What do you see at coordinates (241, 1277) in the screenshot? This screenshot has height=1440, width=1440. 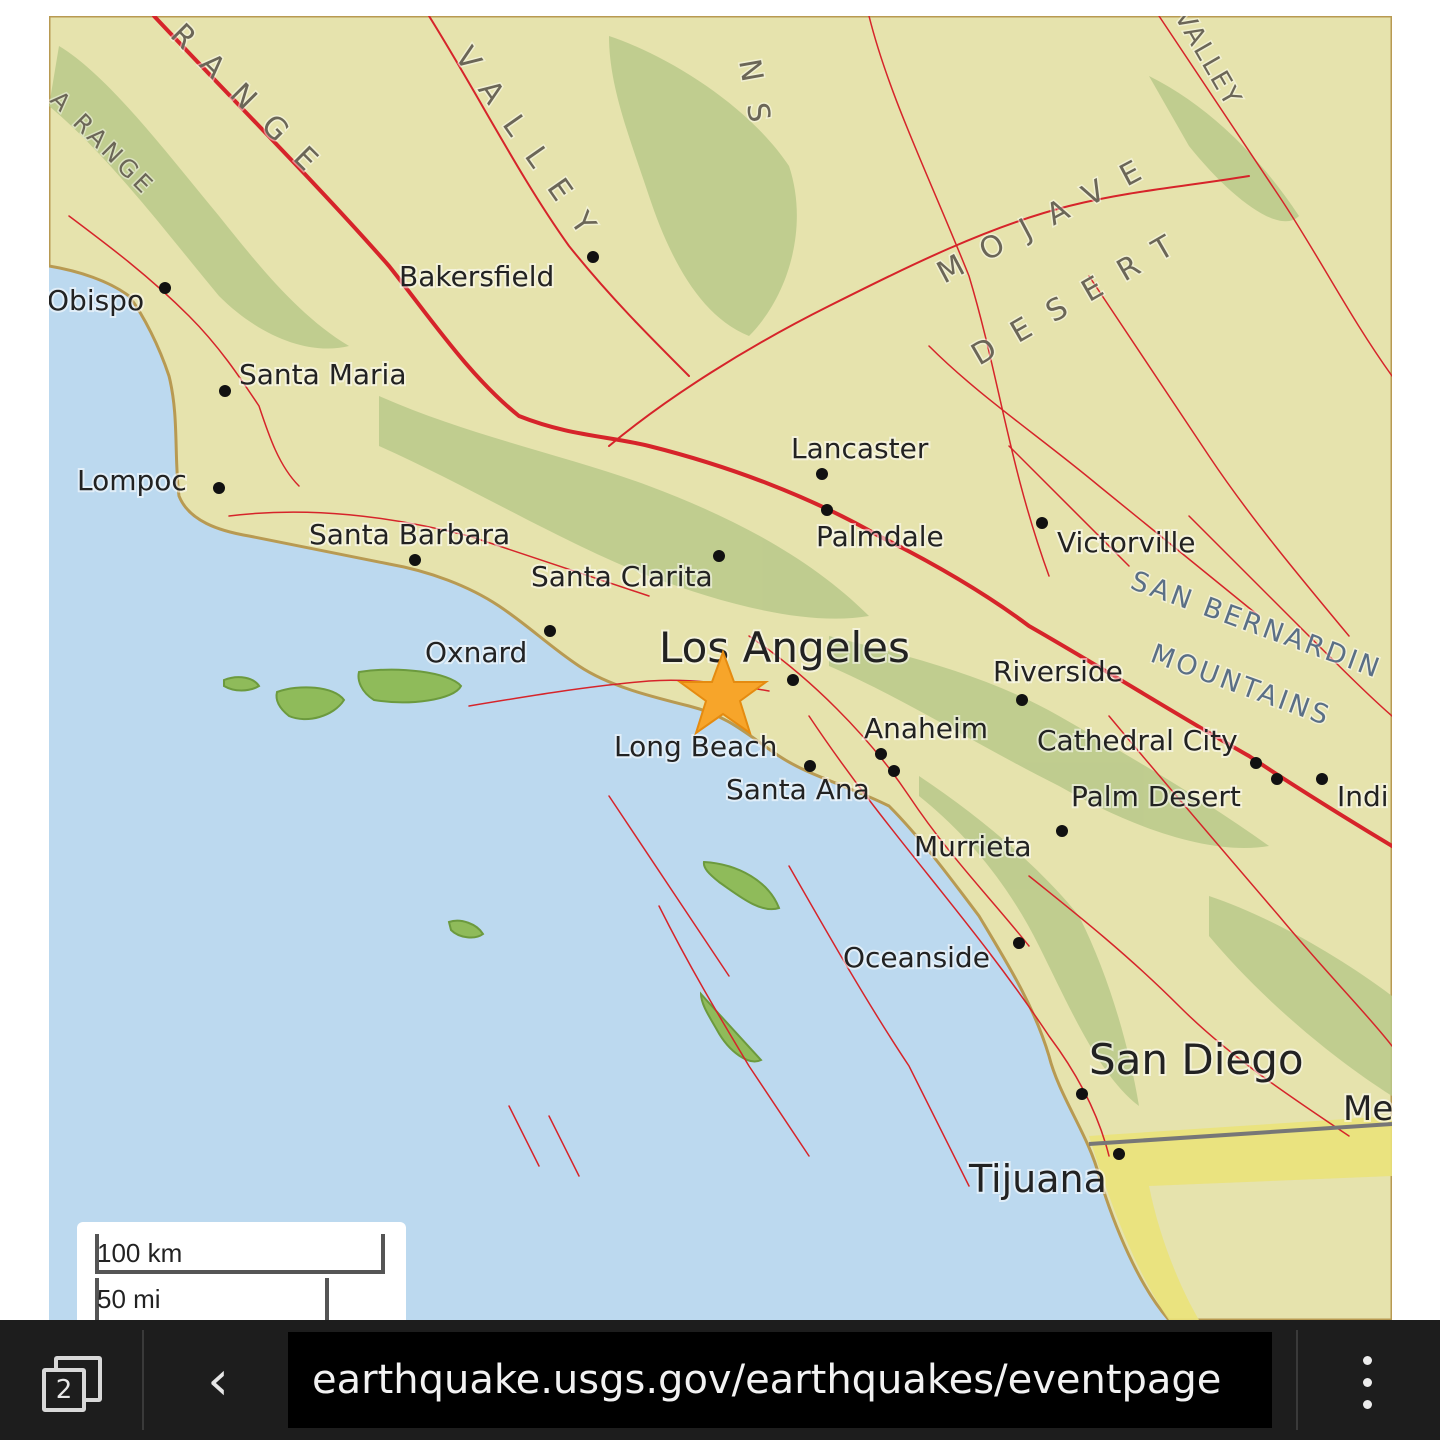 I see `scale-bar: 100 km 50 mi` at bounding box center [241, 1277].